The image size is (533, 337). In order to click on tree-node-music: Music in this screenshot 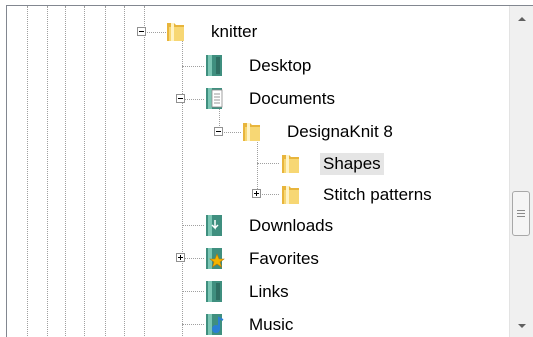, I will do `click(271, 325)`.